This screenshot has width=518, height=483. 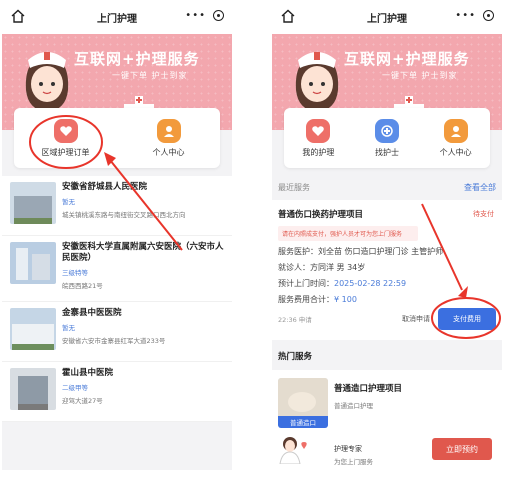 I want to click on status-badge: 待支付, so click(x=483, y=214).